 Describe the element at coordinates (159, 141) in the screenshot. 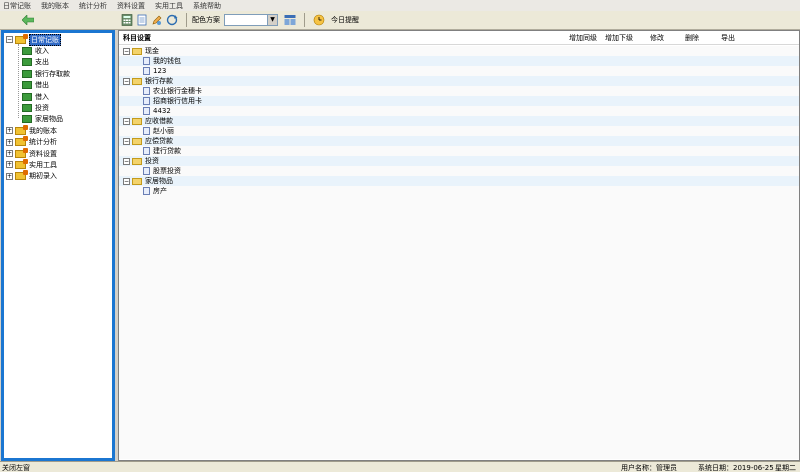

I see `tree-group-label: 应偿贷款` at that location.